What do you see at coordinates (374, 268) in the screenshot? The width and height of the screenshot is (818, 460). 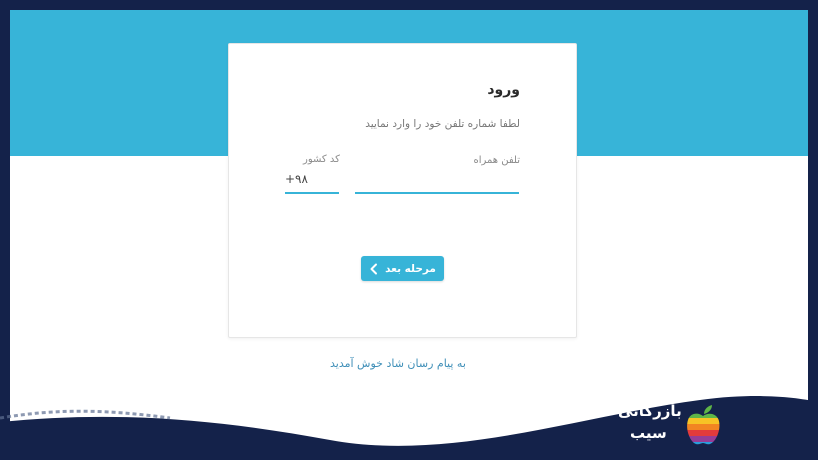 I see `chevron-left-icon` at bounding box center [374, 268].